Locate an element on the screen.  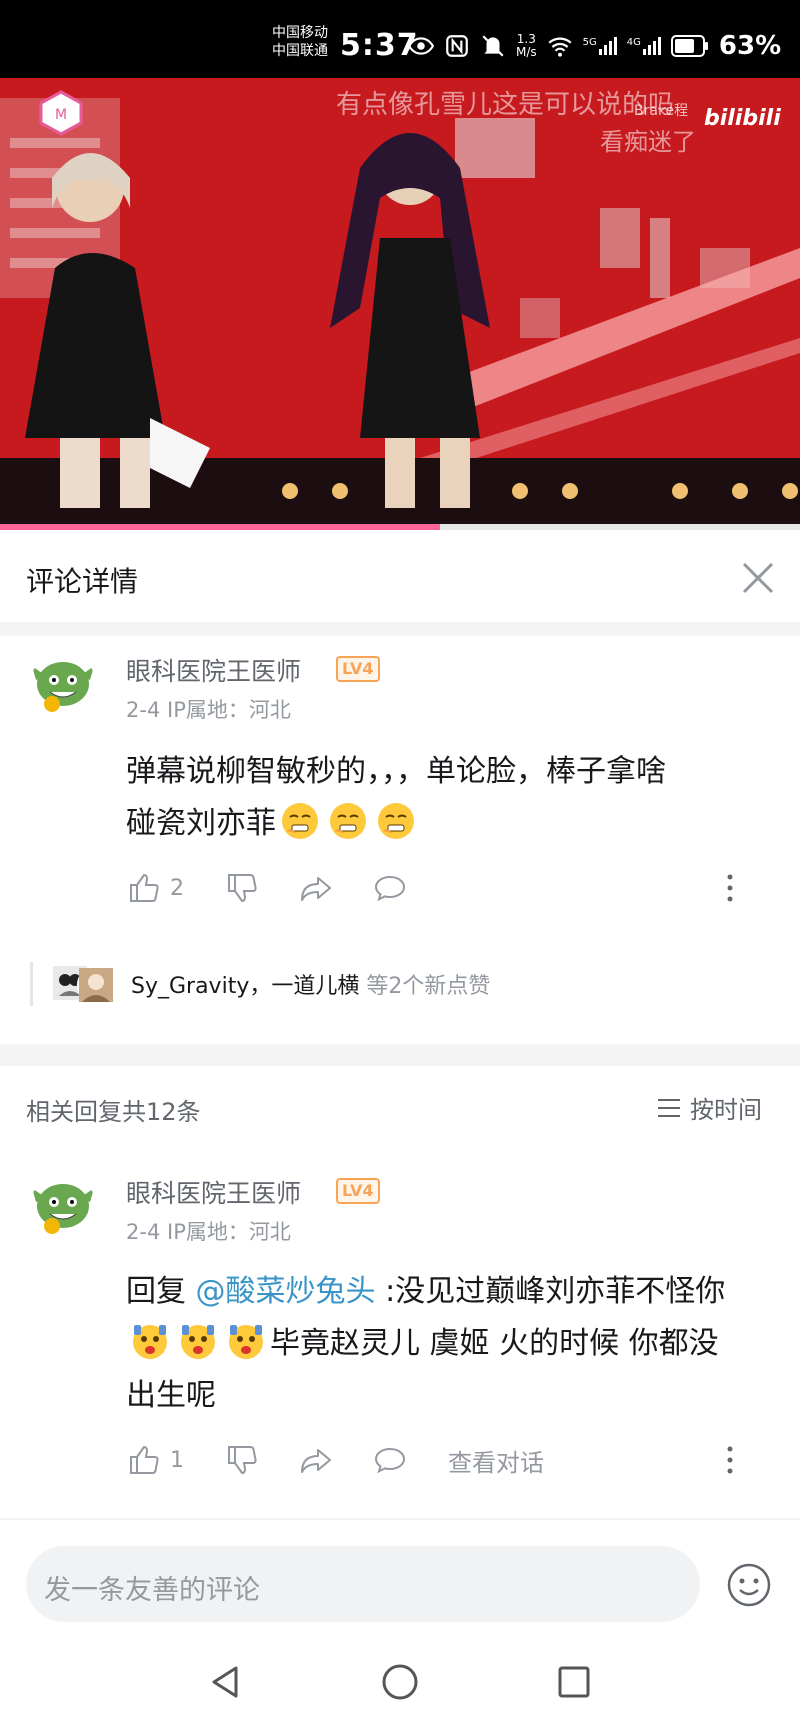
carrier-top: 中国移动 is located at coordinates (300, 33).